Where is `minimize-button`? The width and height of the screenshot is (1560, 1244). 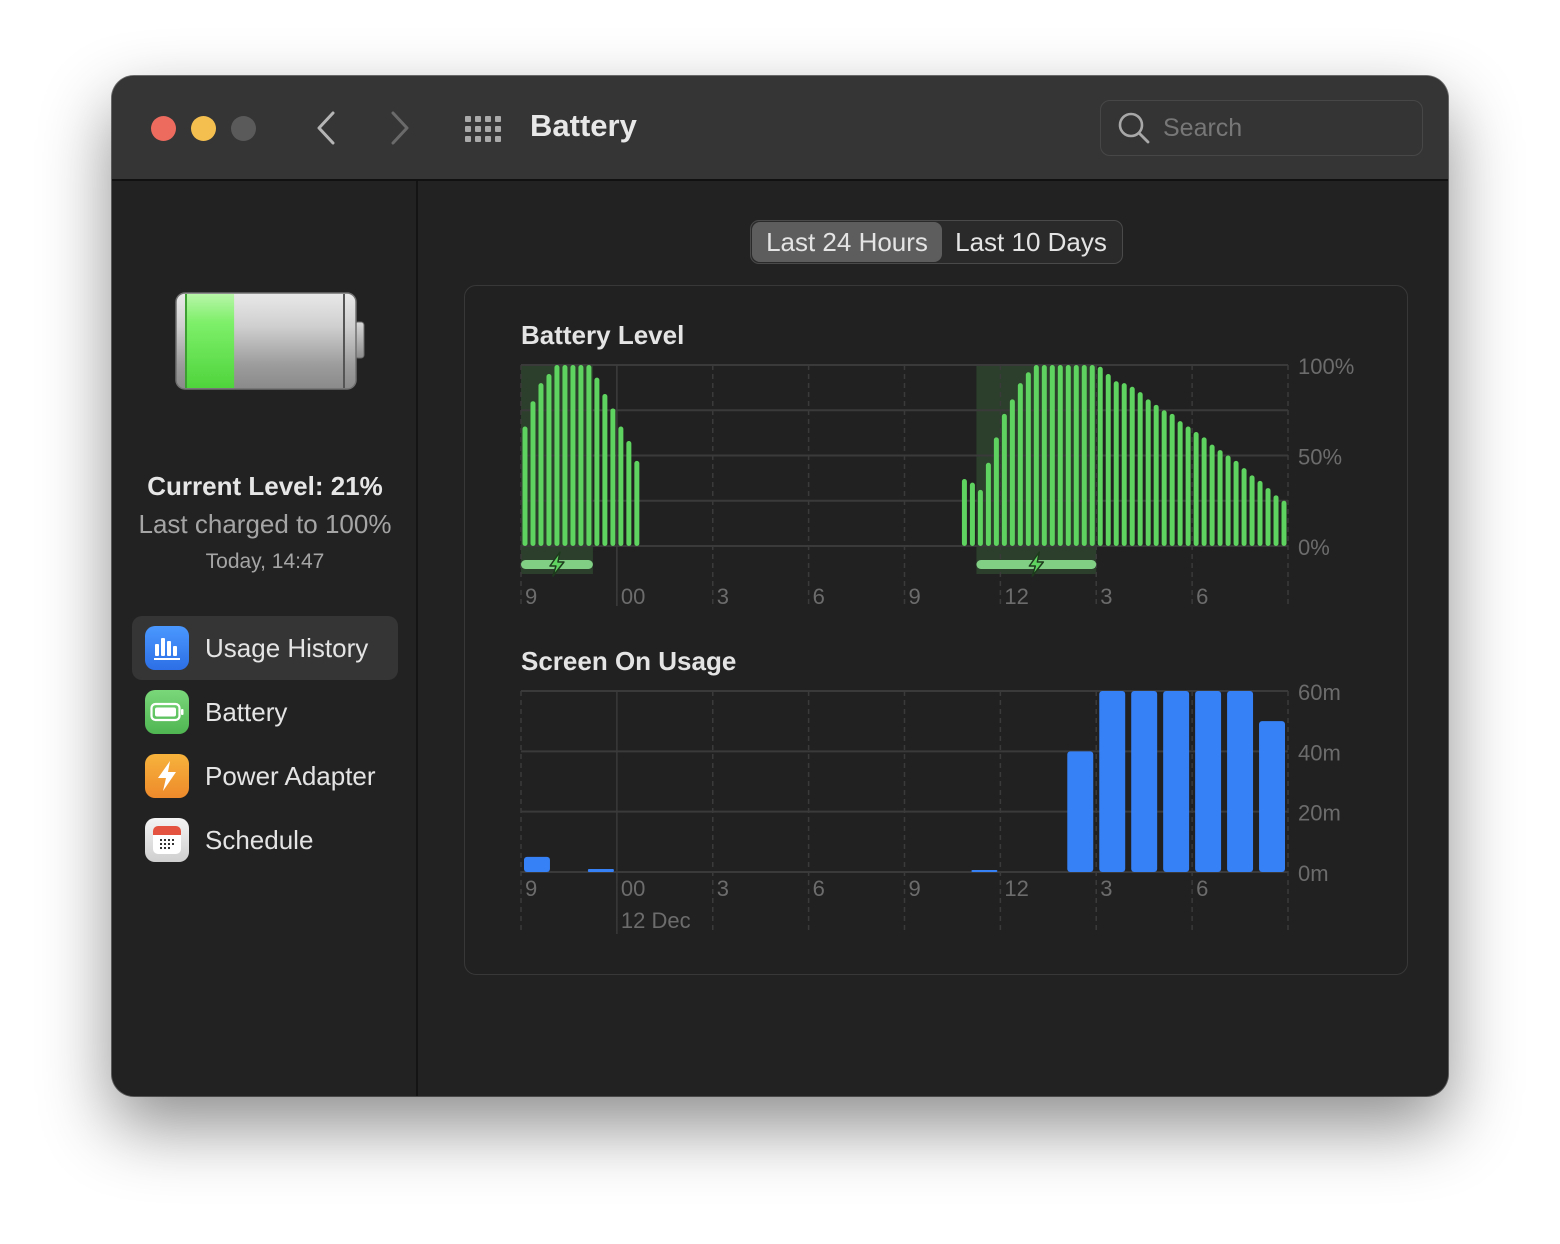
minimize-button is located at coordinates (203, 128).